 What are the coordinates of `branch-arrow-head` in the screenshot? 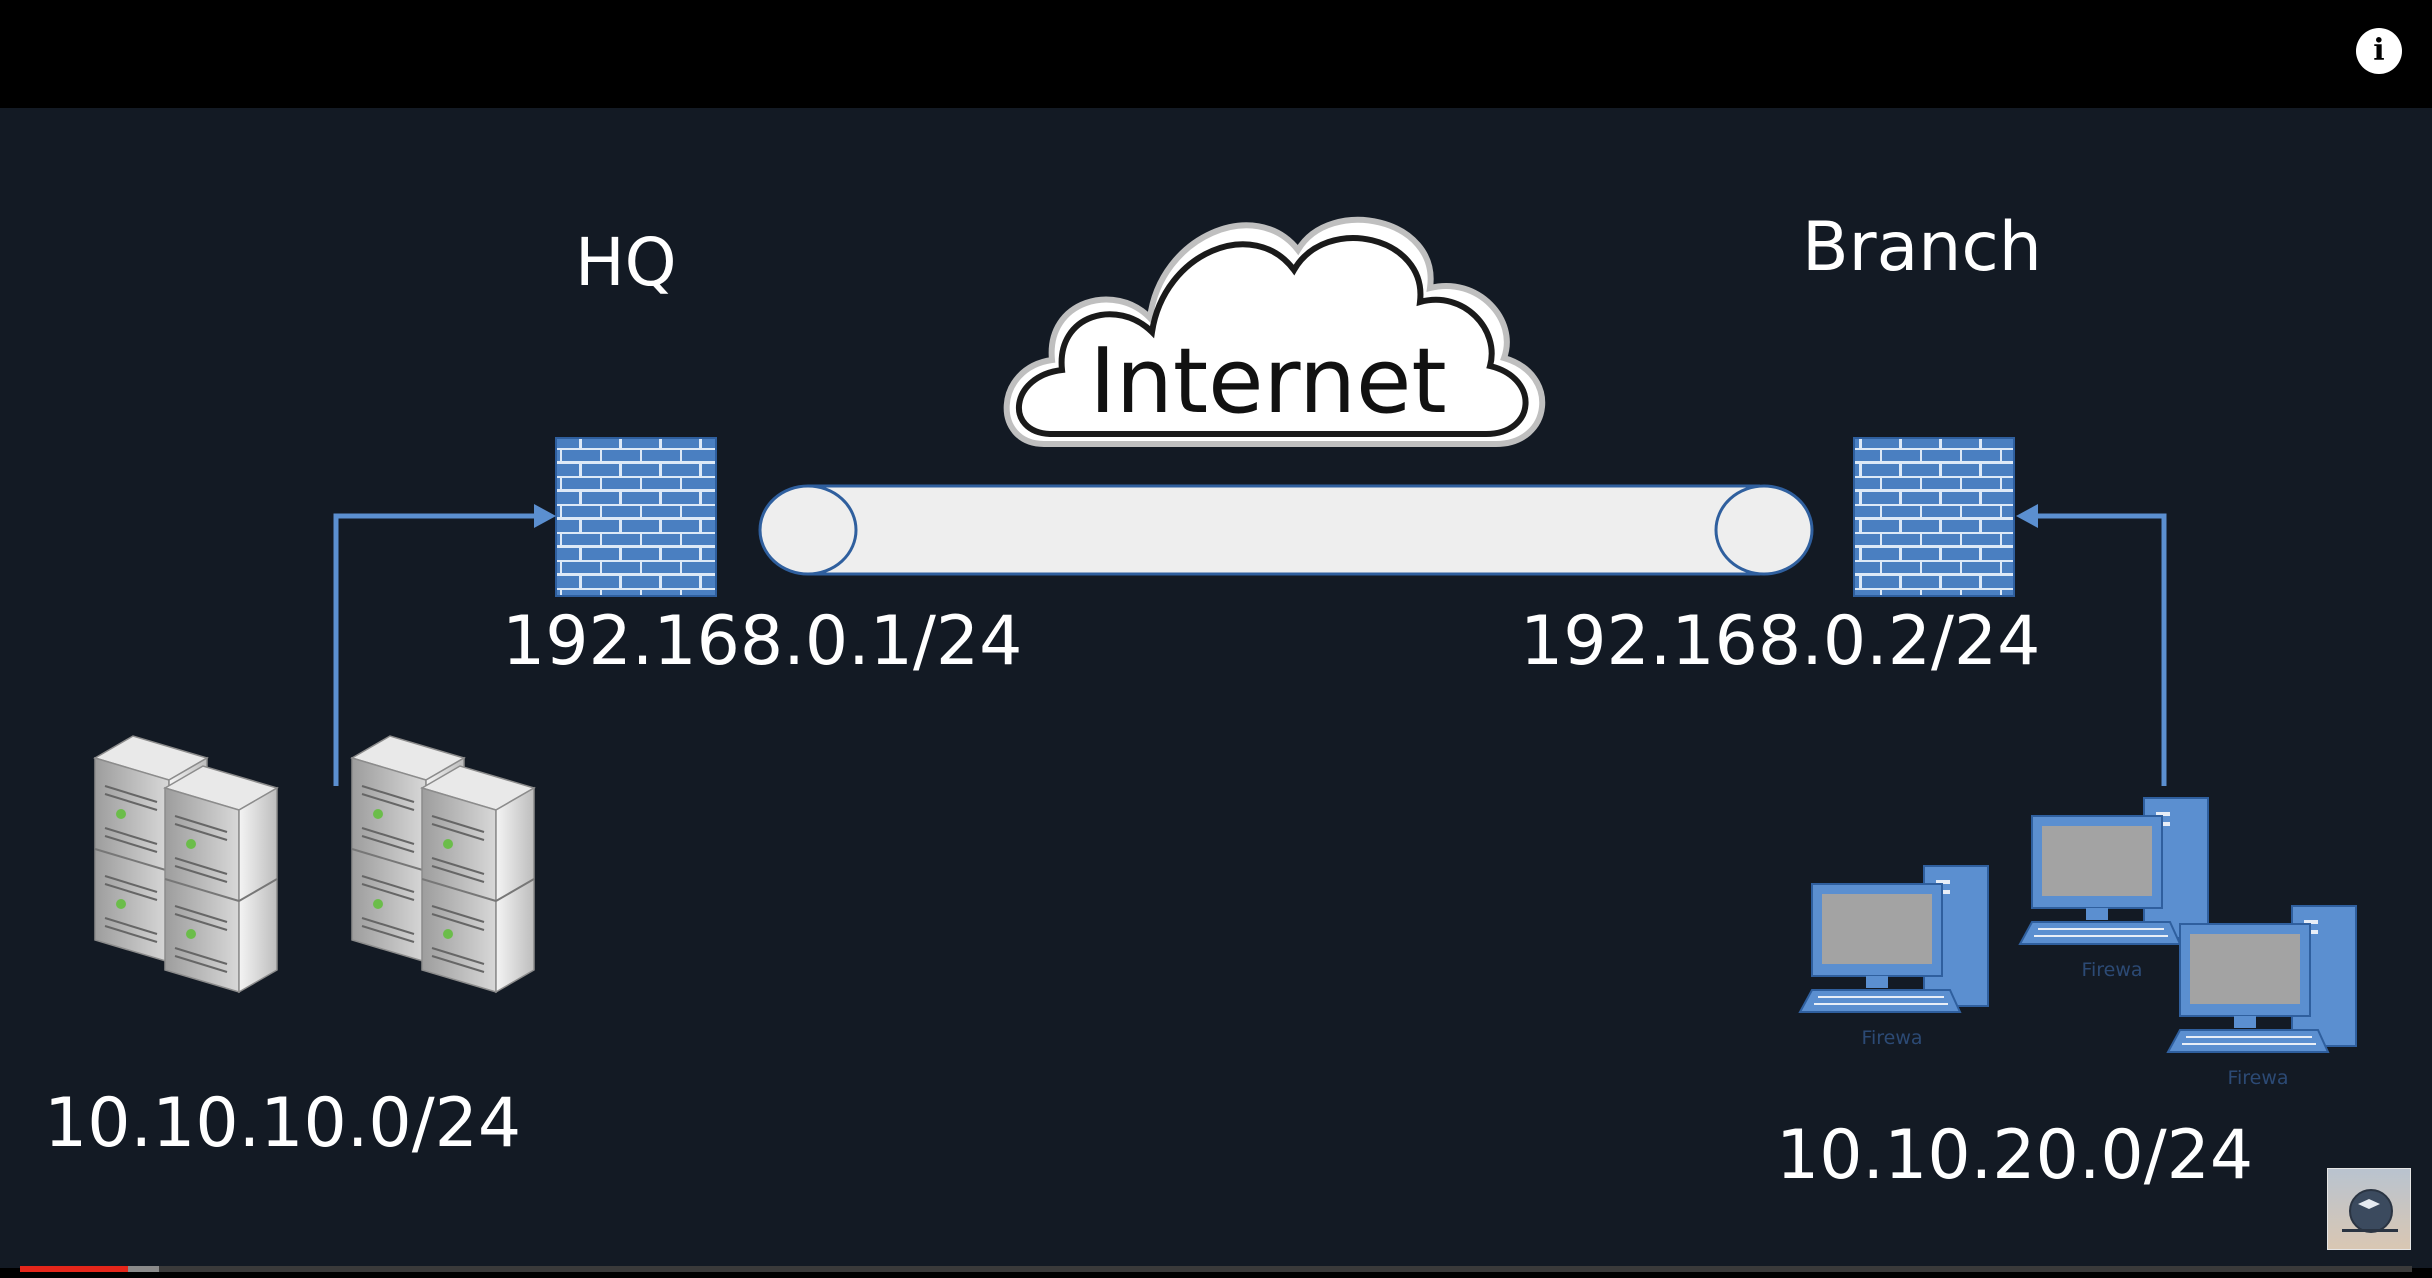 It's located at (2027, 516).